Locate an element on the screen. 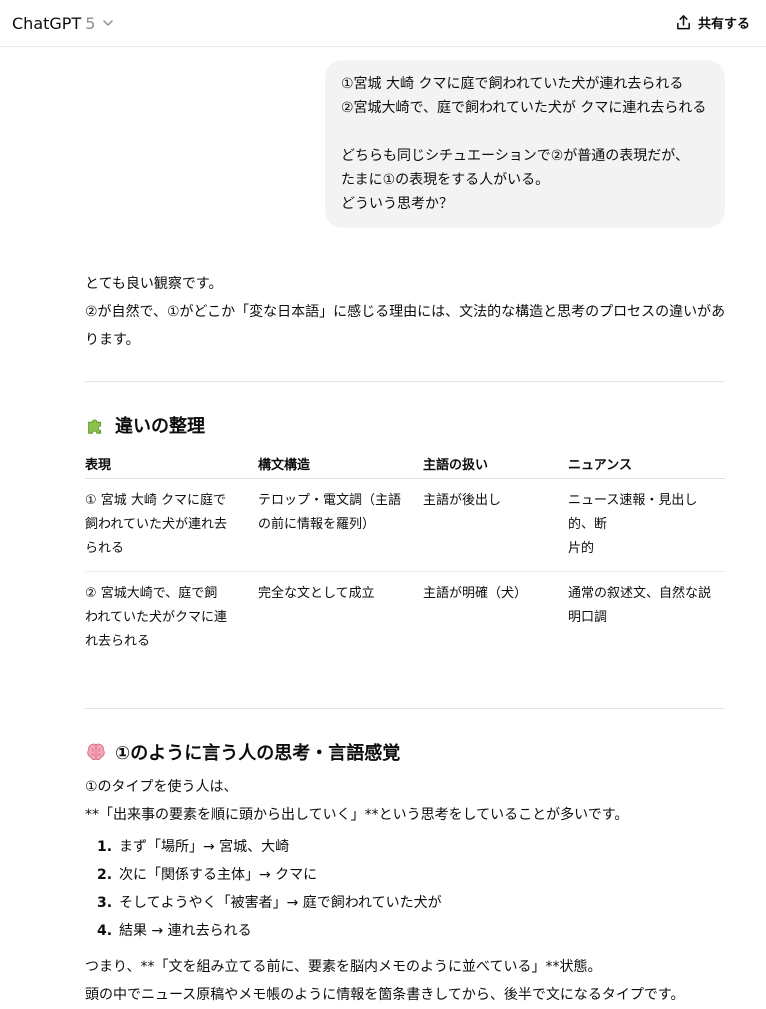 The image size is (766, 1009). table-cell: ② 宮城大崎で、庭で飼 われていた犬がクマに連 れ去られる is located at coordinates (171, 618).